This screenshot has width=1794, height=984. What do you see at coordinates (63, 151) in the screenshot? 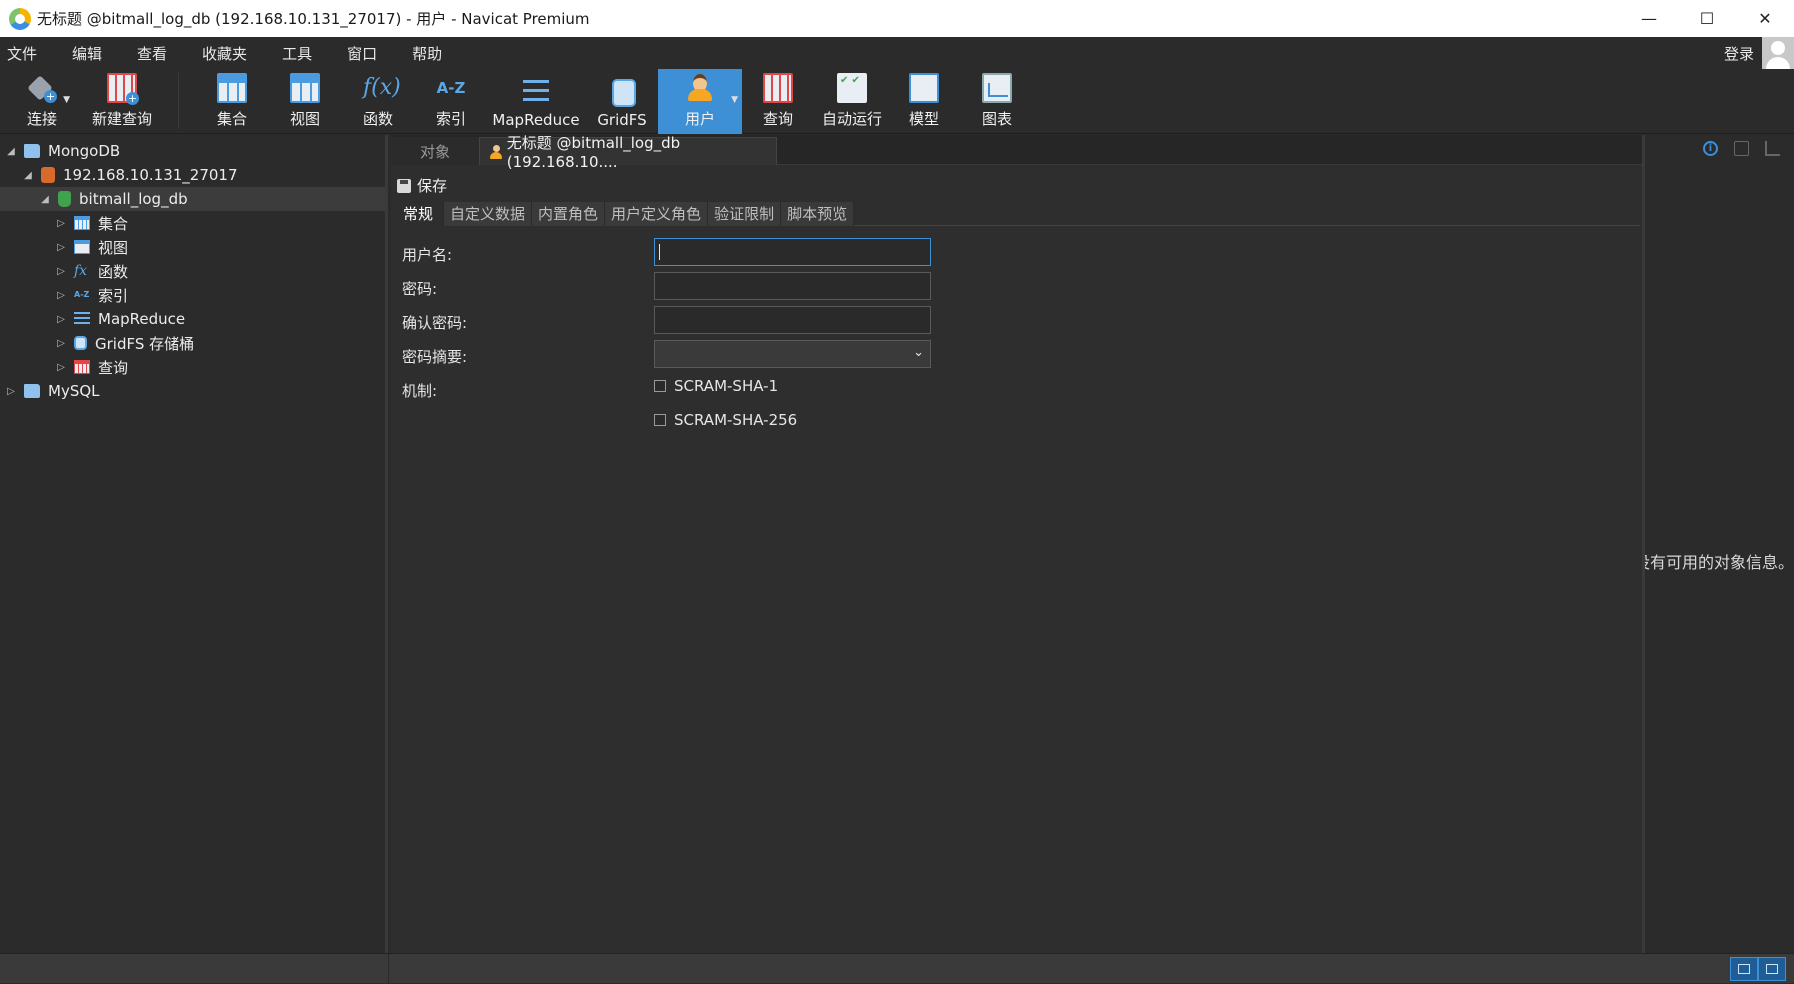
I see `tree-item-mongodb: ◢ MongoDB` at bounding box center [63, 151].